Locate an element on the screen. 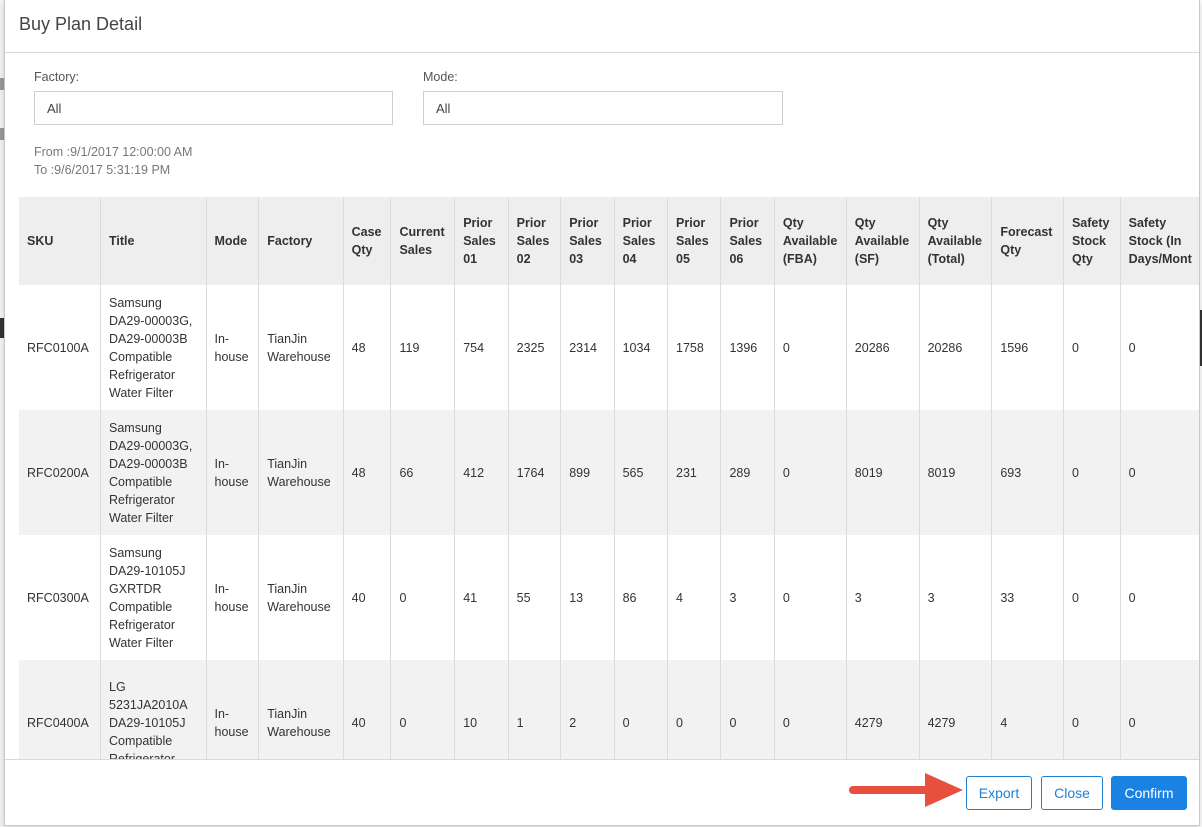  table-cell: 3 is located at coordinates (883, 597).